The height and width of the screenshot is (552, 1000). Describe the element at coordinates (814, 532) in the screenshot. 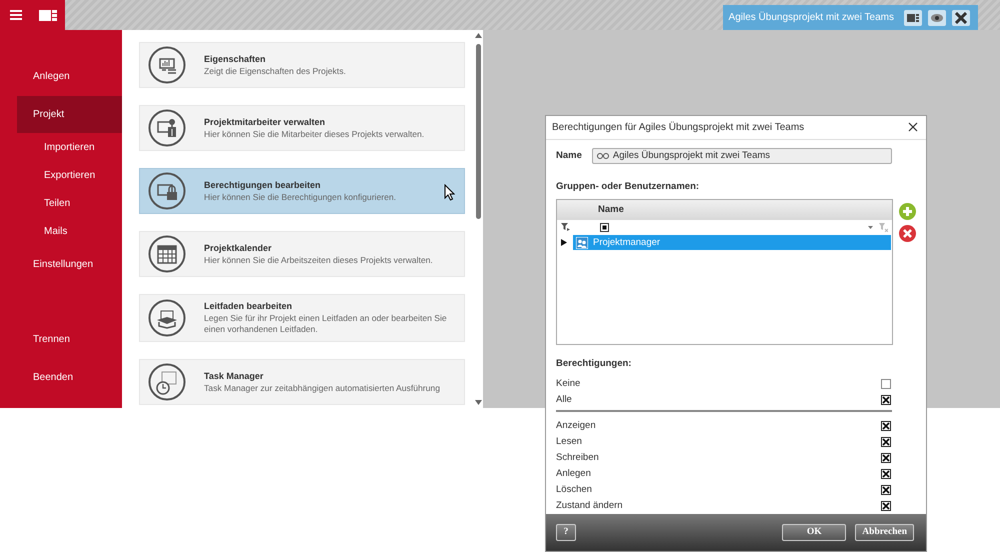

I see `ok-button: OK` at that location.